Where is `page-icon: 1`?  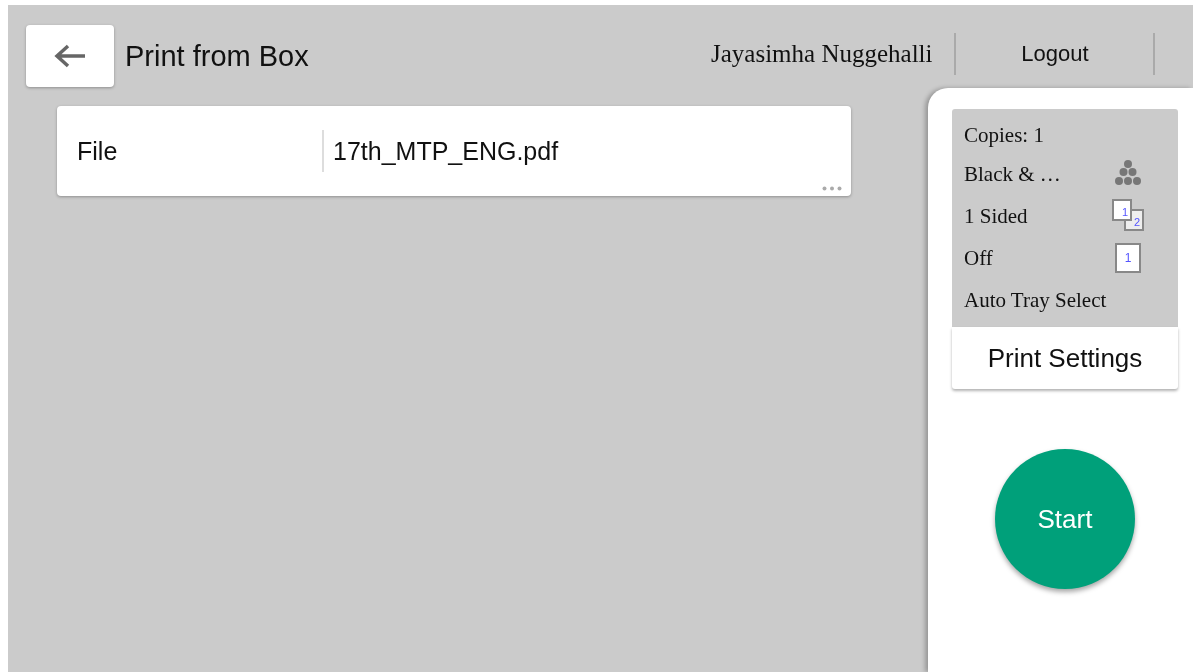
page-icon: 1 is located at coordinates (1128, 258).